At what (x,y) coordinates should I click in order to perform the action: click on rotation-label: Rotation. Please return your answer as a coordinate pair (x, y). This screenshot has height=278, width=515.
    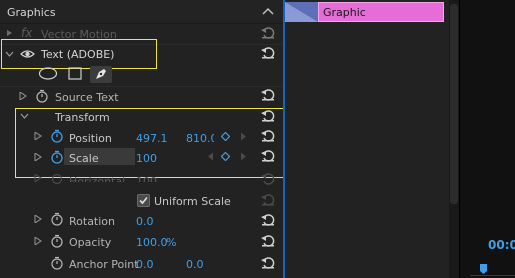
    Looking at the image, I should click on (92, 221).